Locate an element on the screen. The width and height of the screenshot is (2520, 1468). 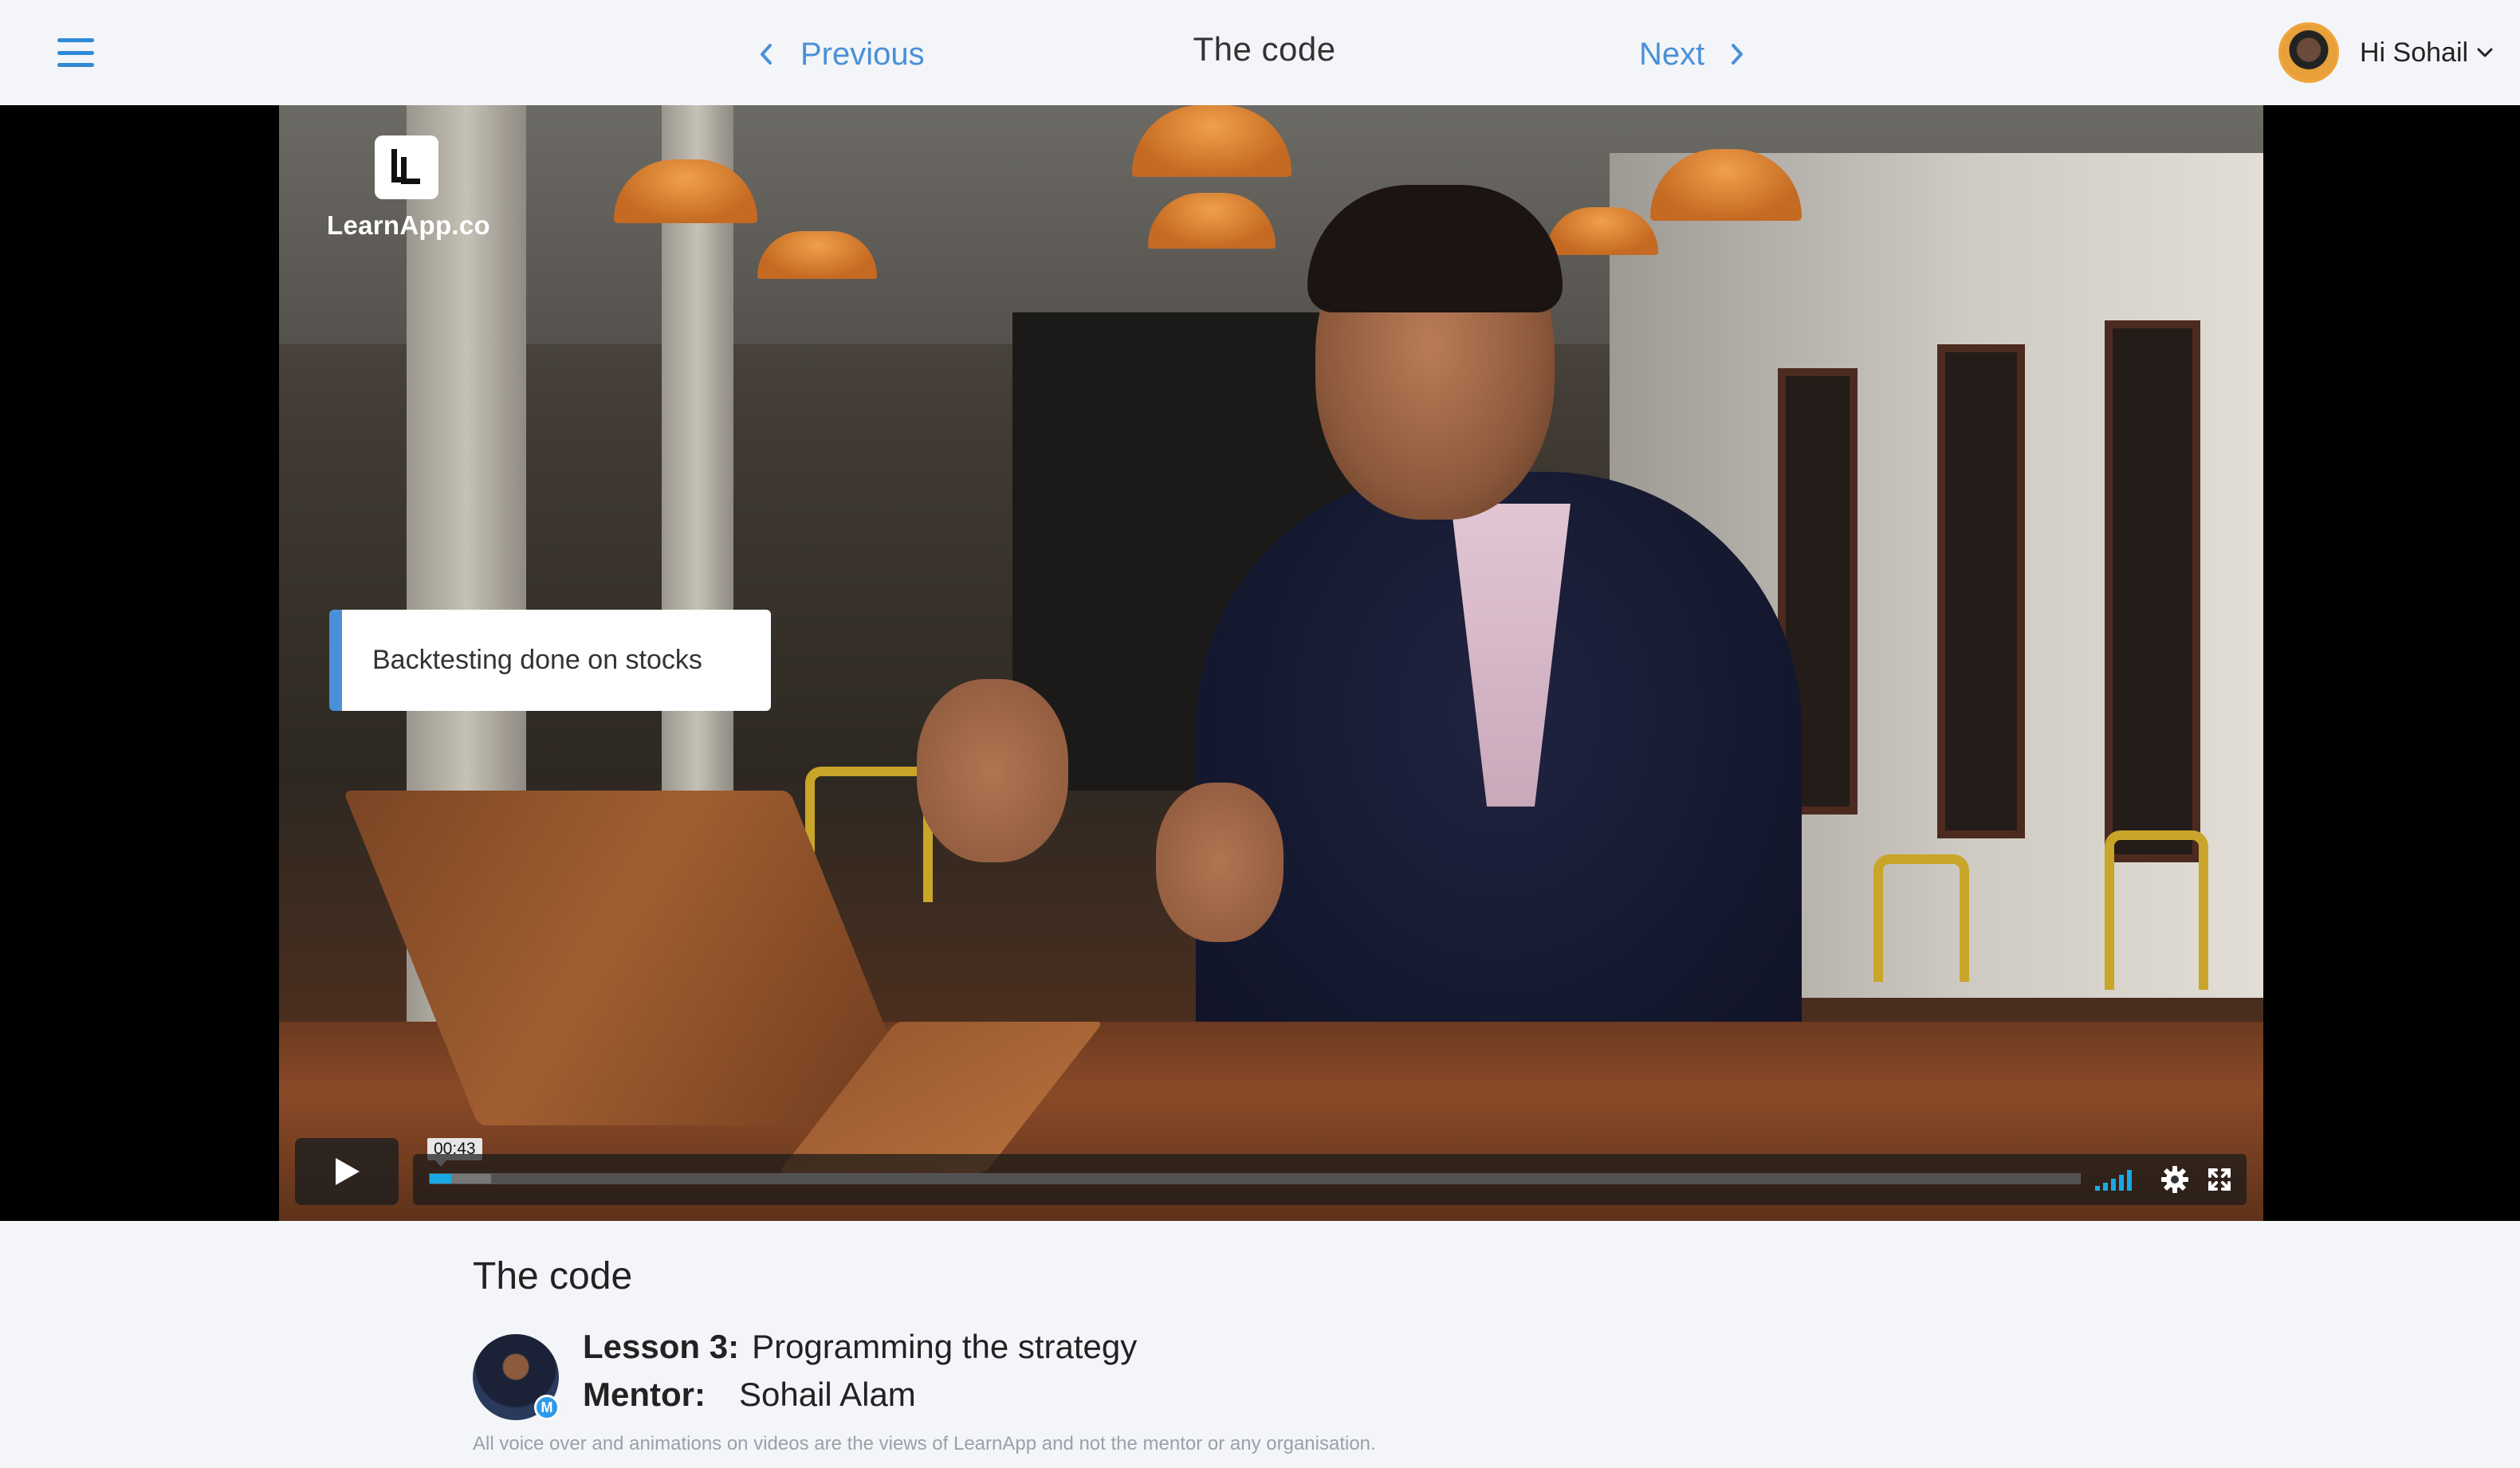
lesson-name: Programming the strategy is located at coordinates (945, 1346).